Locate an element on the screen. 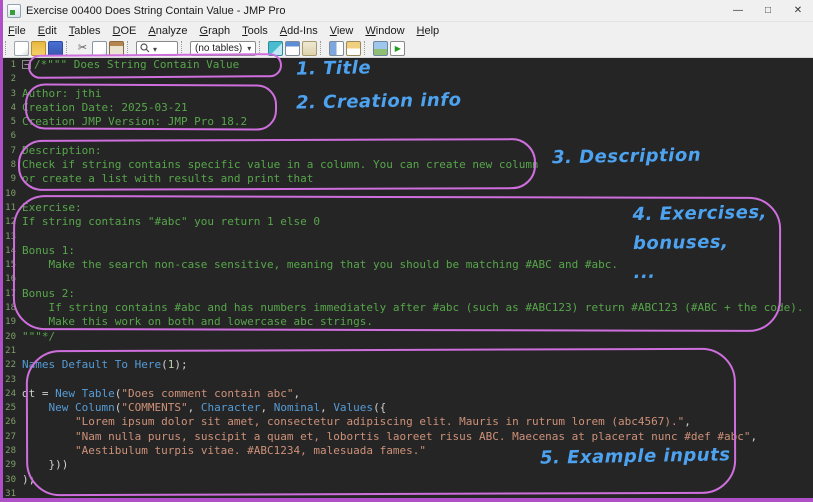  menu-view: View is located at coordinates (342, 31).